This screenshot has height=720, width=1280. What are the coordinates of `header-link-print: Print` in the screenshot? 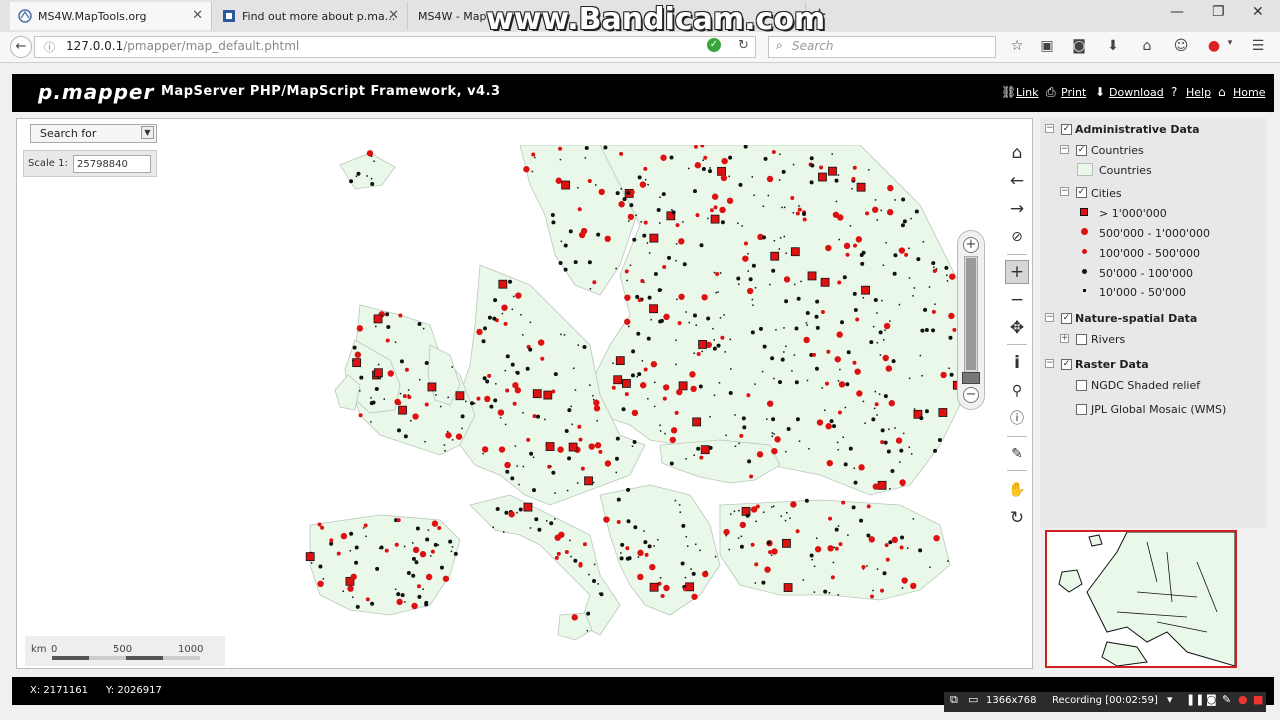 It's located at (1073, 92).